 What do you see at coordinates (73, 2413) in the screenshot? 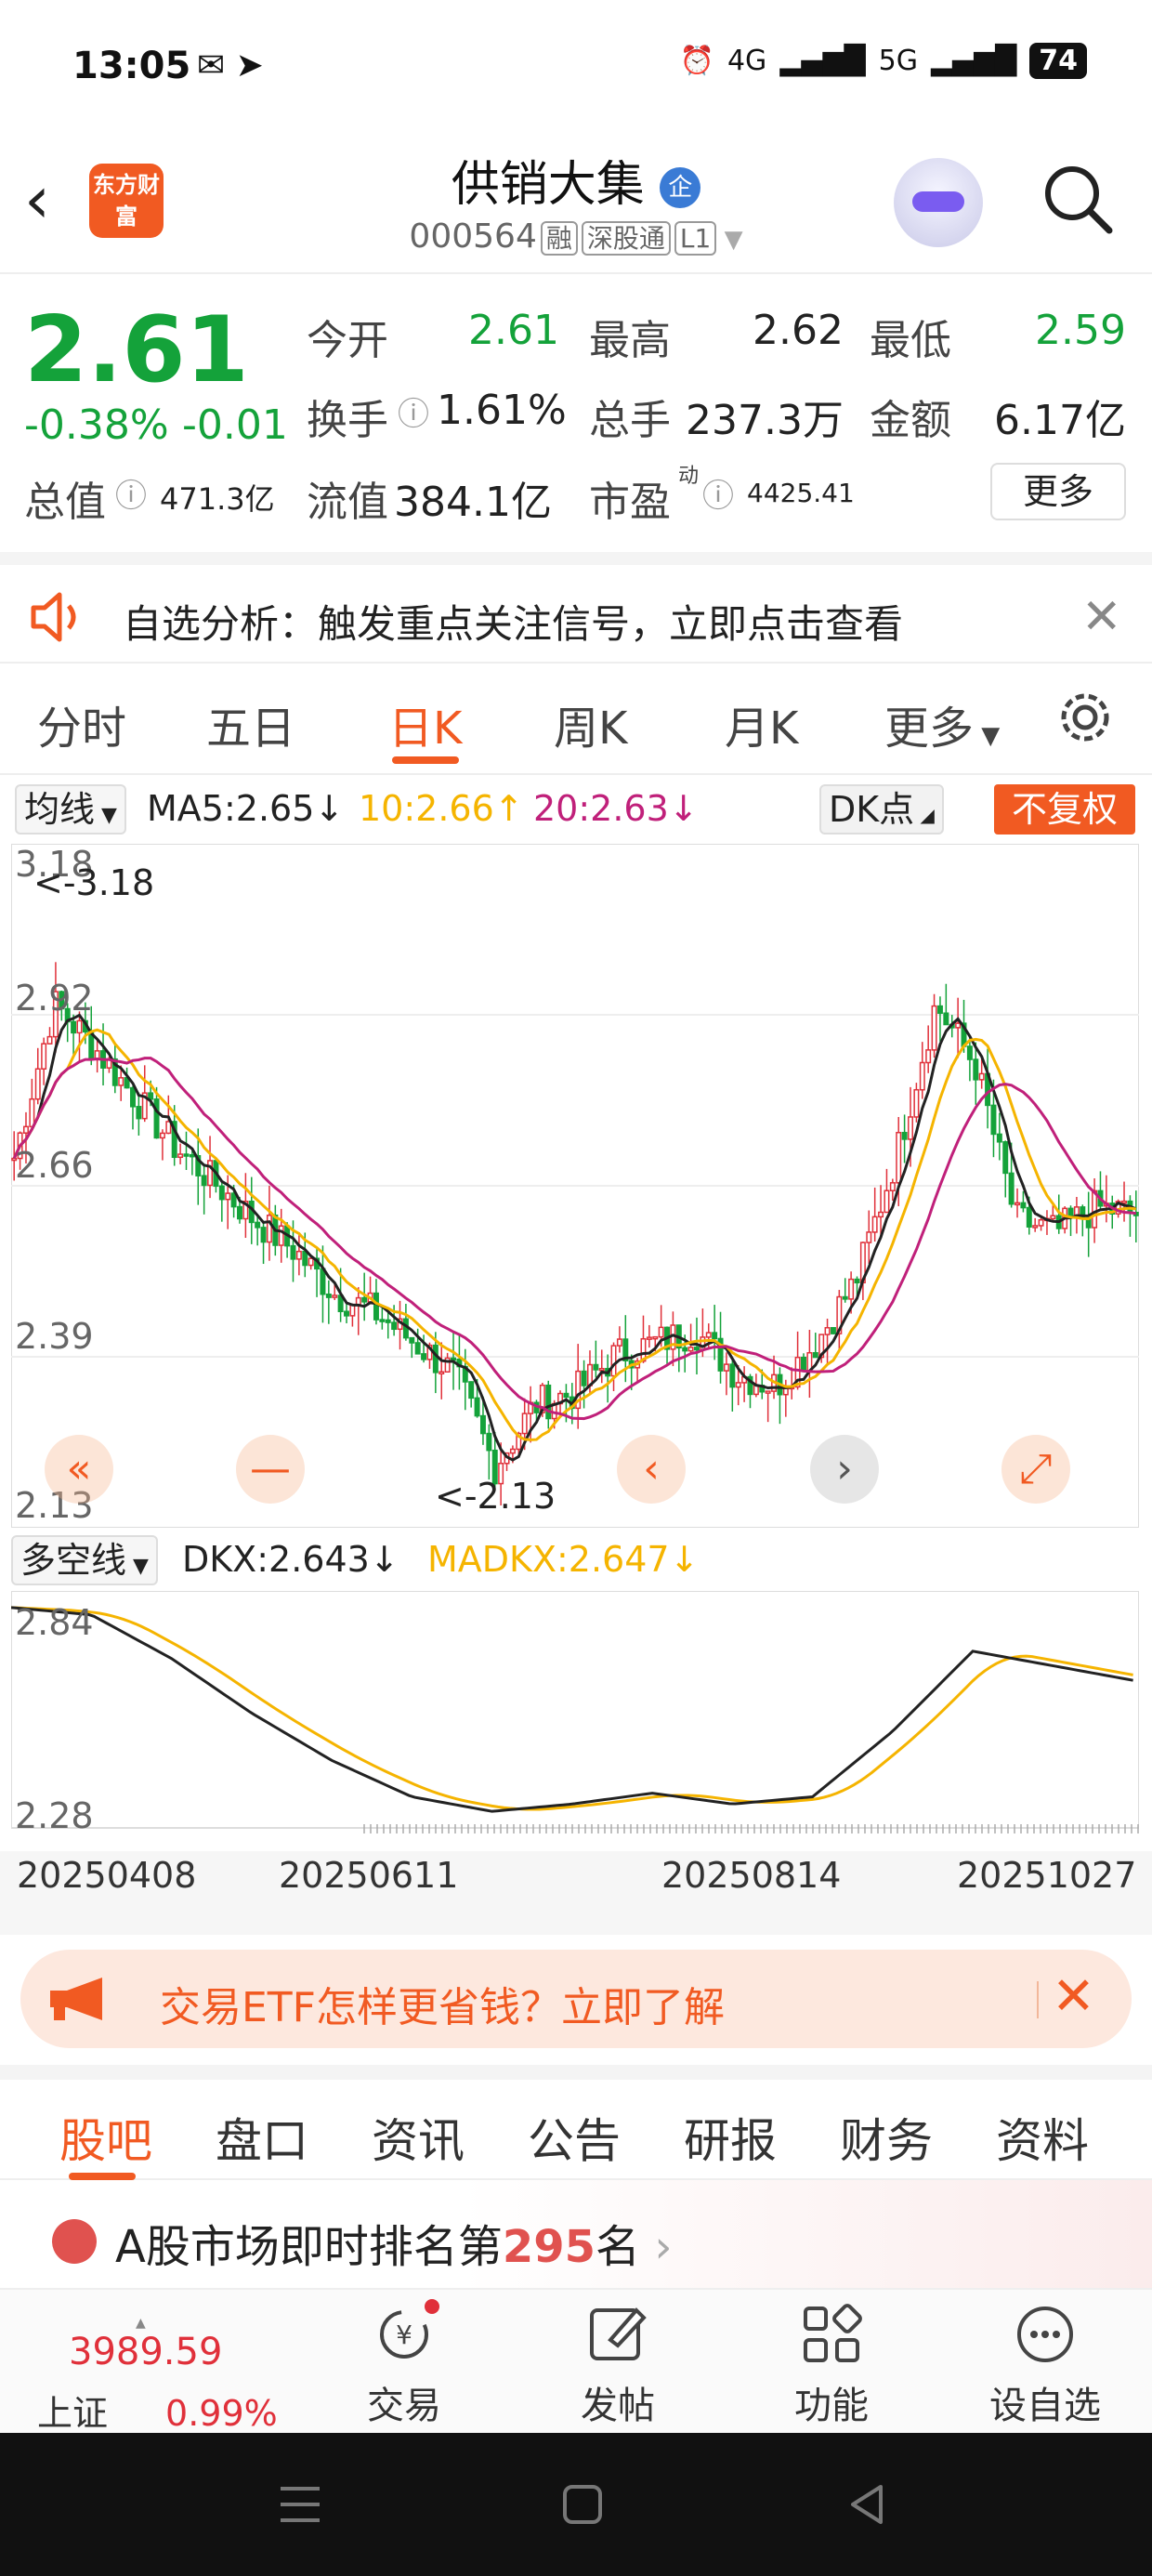
I see `index-name: 上证` at bounding box center [73, 2413].